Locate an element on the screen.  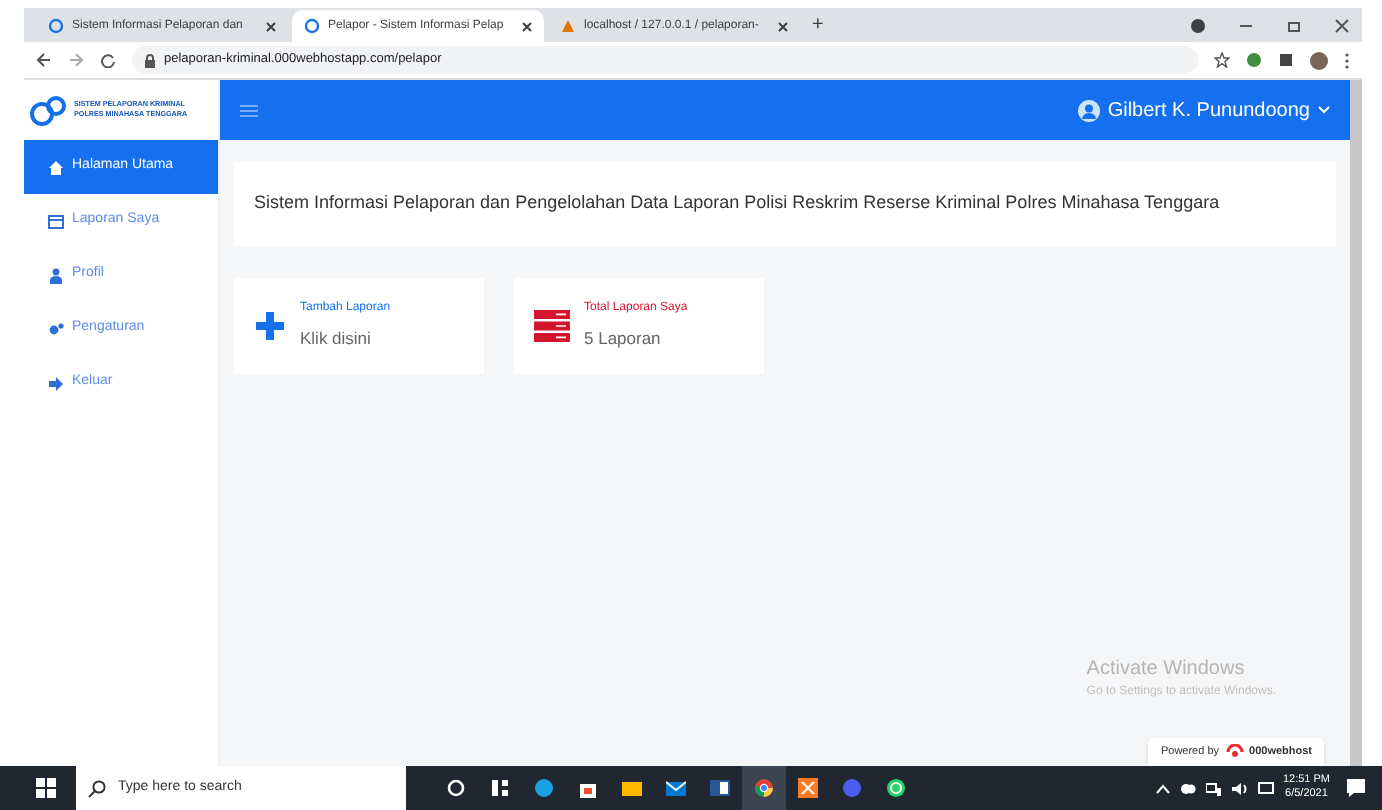
star-icon is located at coordinates (1222, 60).